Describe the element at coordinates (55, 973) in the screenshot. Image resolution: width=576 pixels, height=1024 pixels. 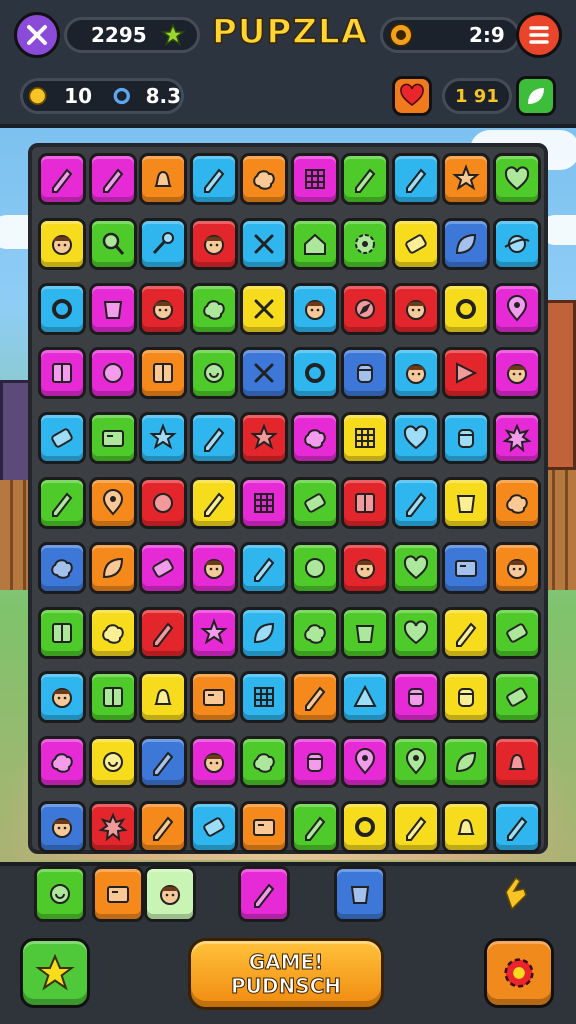
I see `star-button` at that location.